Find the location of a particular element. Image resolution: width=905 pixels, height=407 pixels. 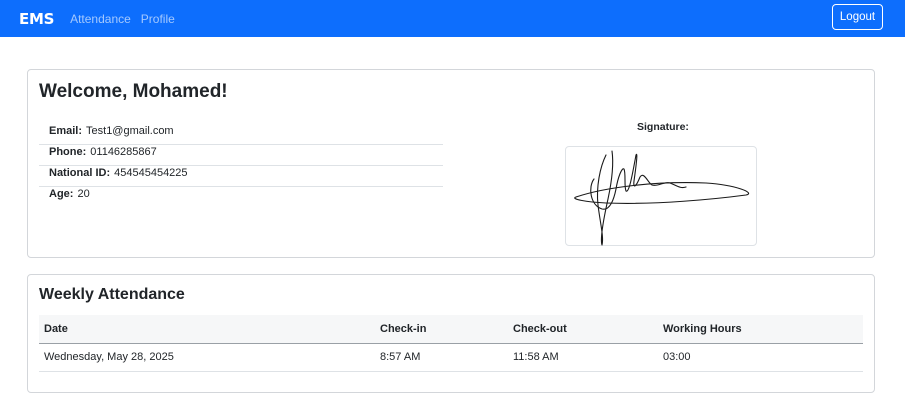

logout-button: Logout is located at coordinates (857, 17).